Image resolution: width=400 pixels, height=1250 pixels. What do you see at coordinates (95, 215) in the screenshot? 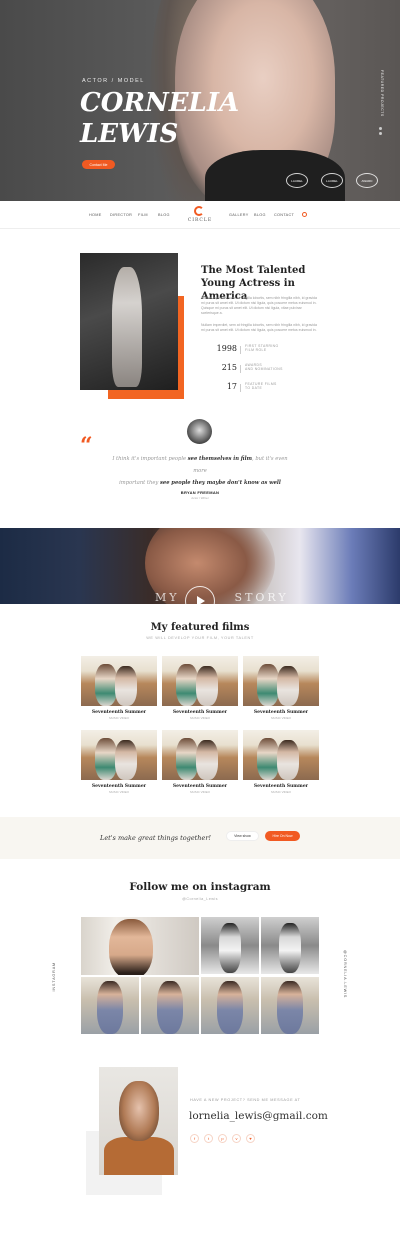
I see `nav-home: HOME` at bounding box center [95, 215].